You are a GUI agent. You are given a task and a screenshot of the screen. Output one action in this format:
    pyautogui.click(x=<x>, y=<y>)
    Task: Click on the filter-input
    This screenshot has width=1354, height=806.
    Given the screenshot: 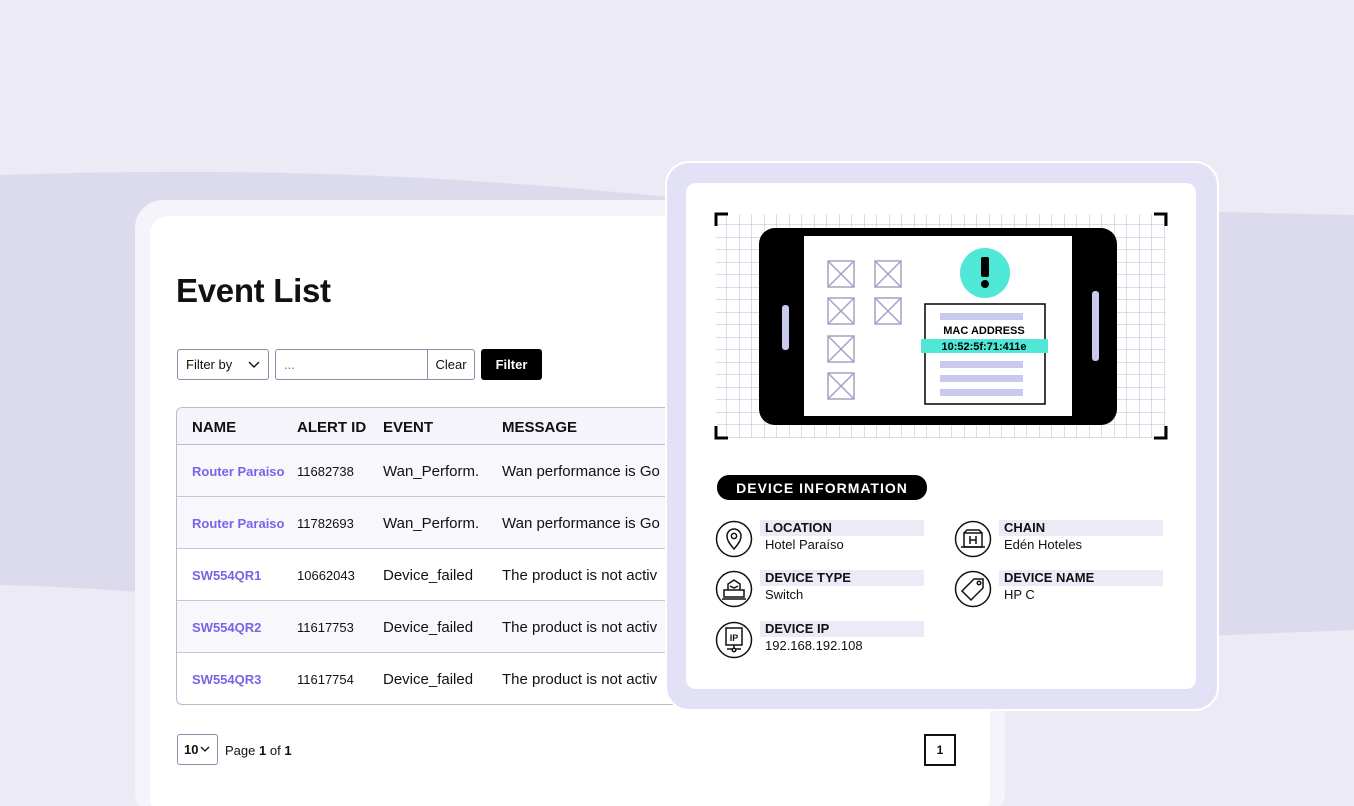 What is the action you would take?
    pyautogui.click(x=351, y=364)
    